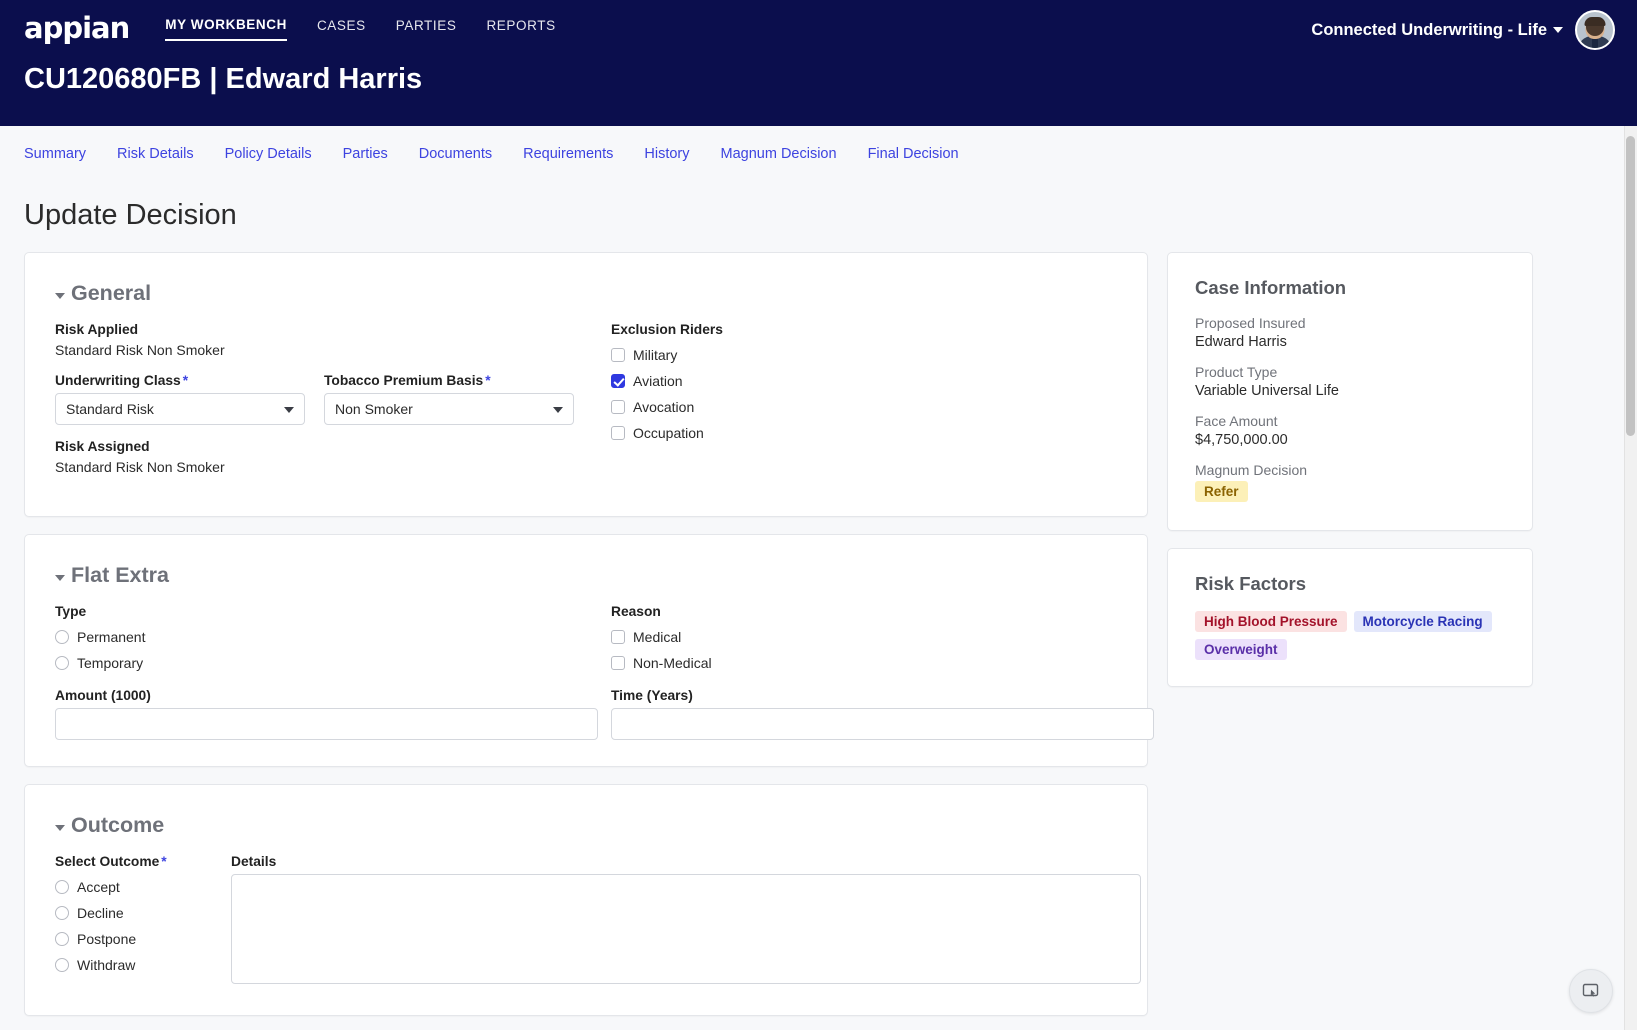  I want to click on radio-decline: Decline, so click(143, 913).